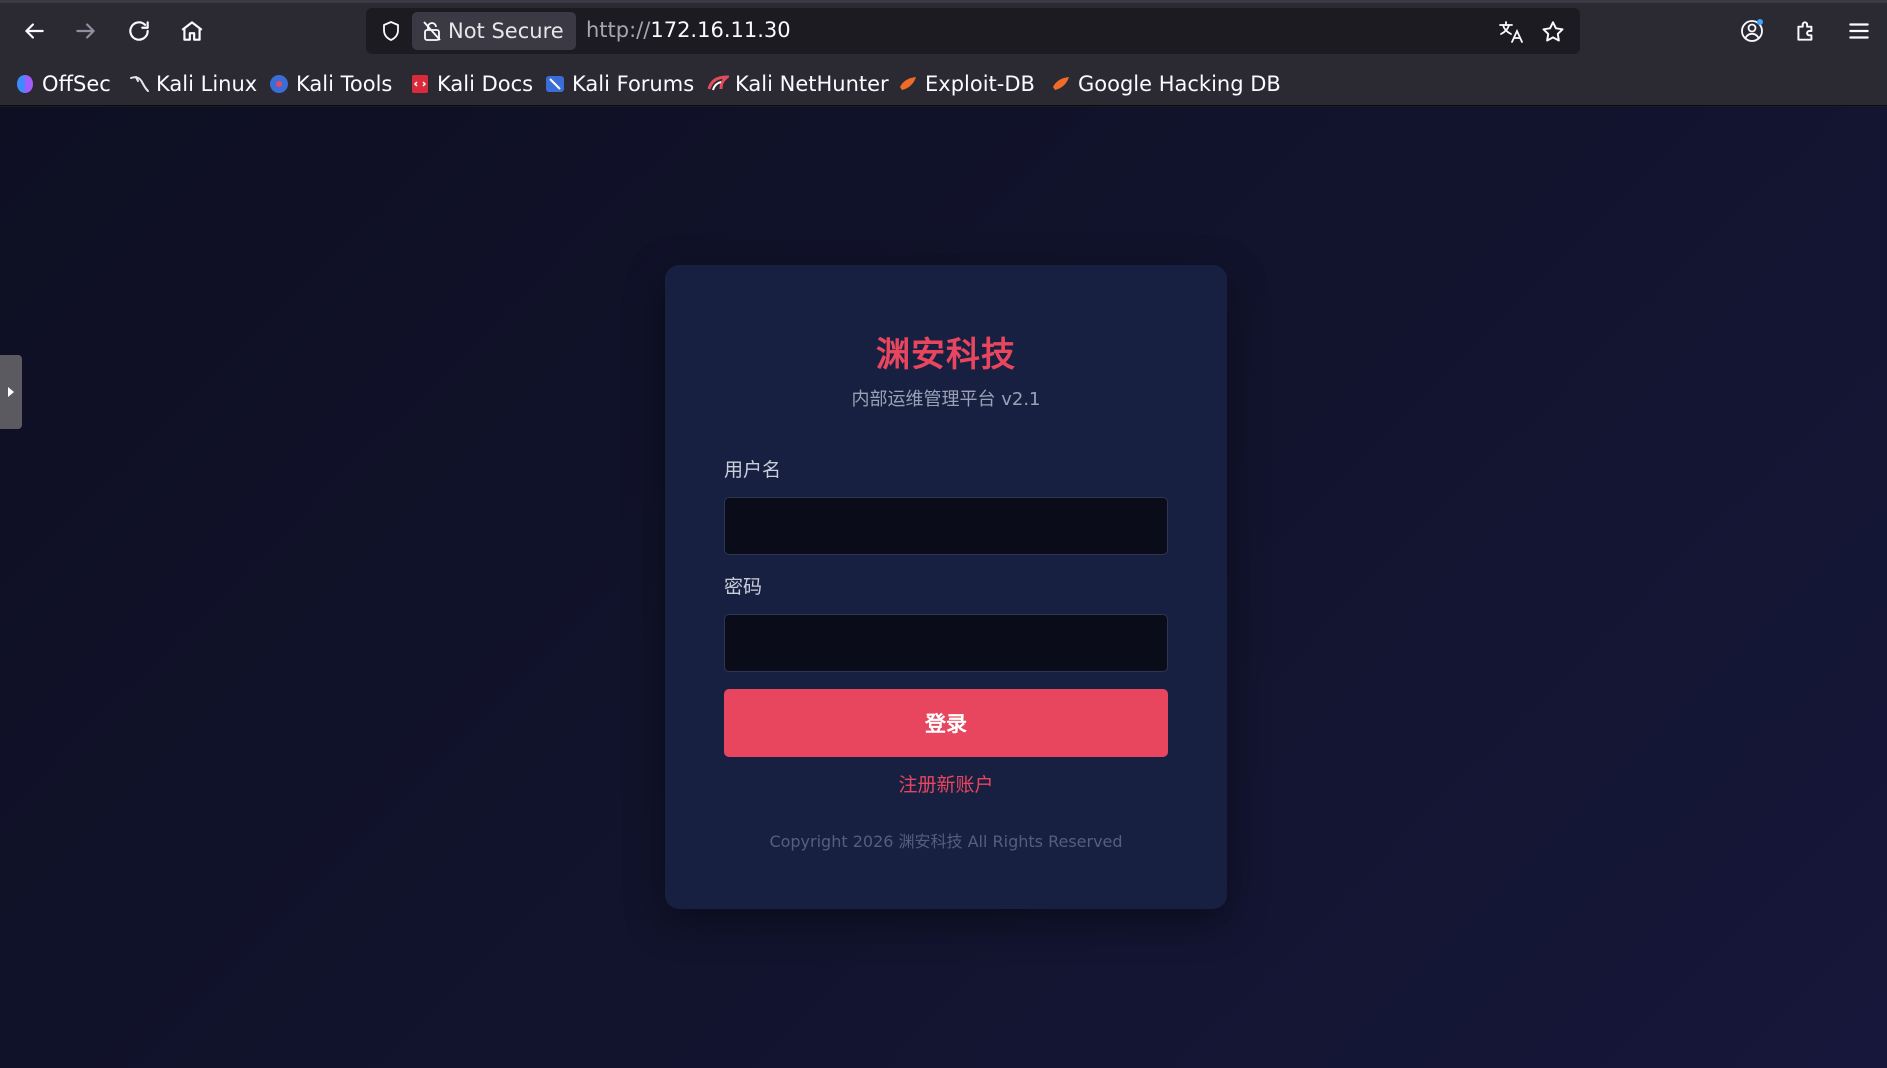  I want to click on username-input, so click(946, 526).